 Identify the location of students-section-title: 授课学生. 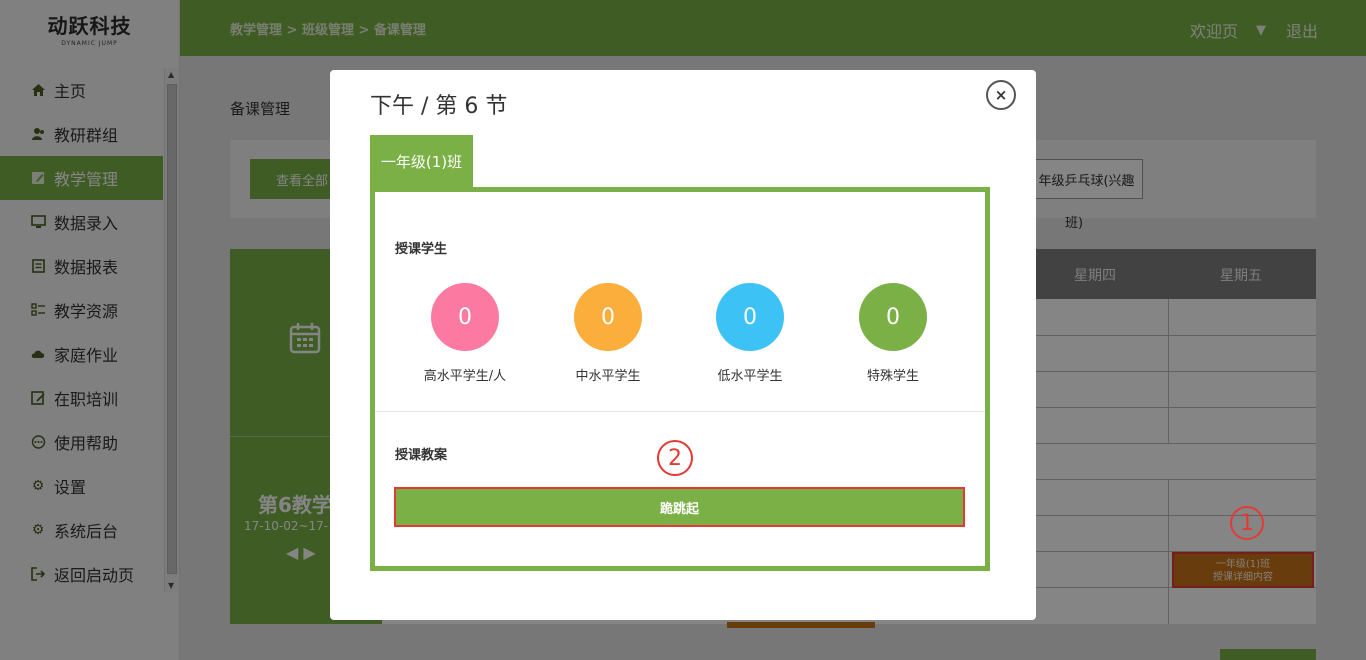
(421, 249).